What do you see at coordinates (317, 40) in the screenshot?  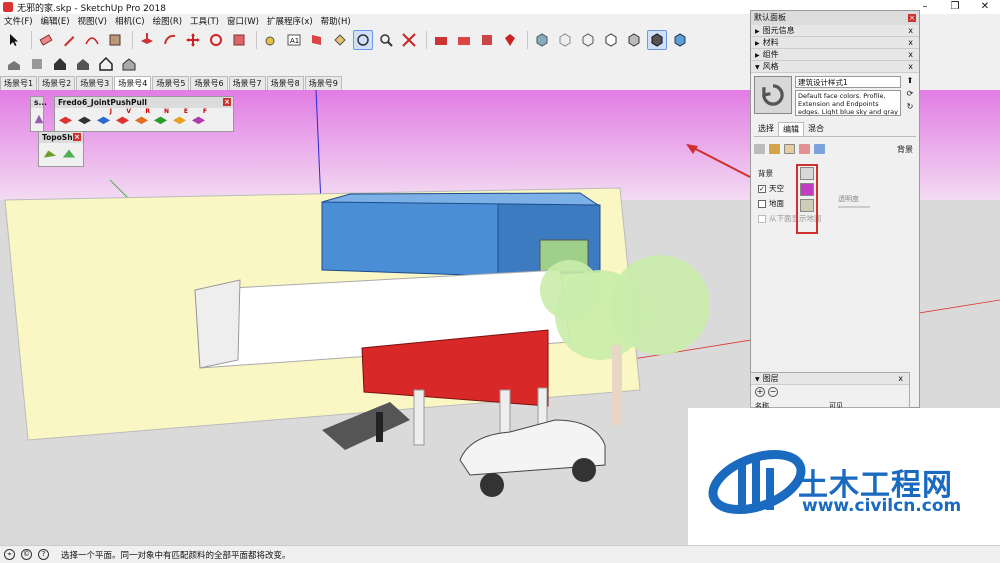 I see `section-plane-button` at bounding box center [317, 40].